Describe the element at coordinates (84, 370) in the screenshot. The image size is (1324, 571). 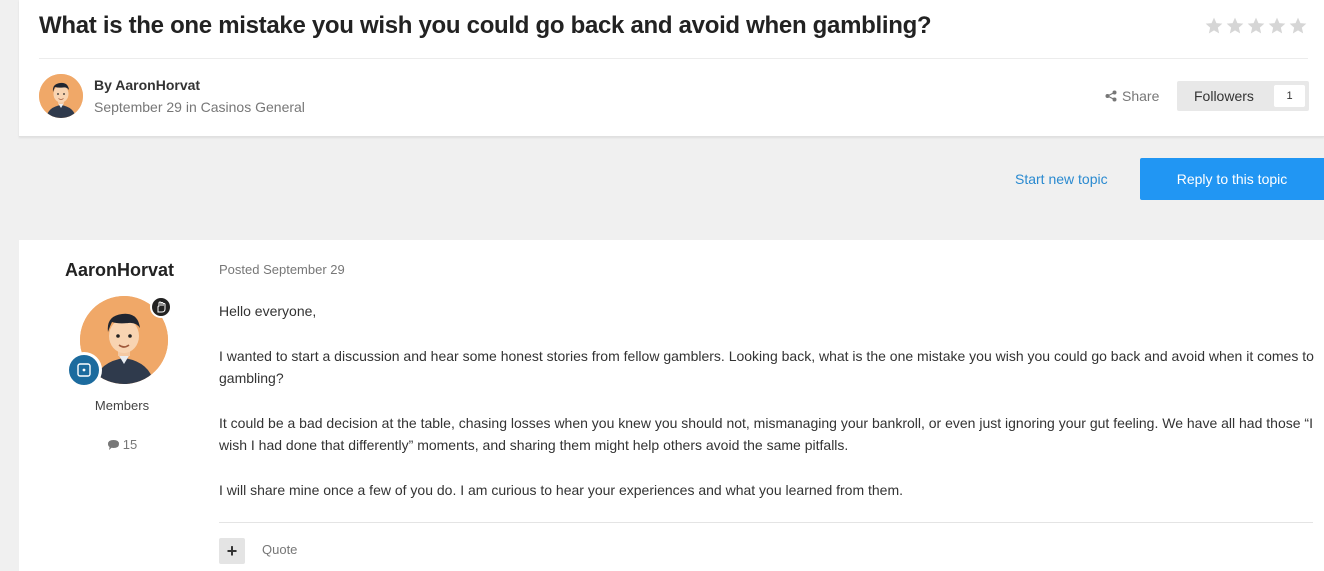
I see `dice-badge-icon` at that location.